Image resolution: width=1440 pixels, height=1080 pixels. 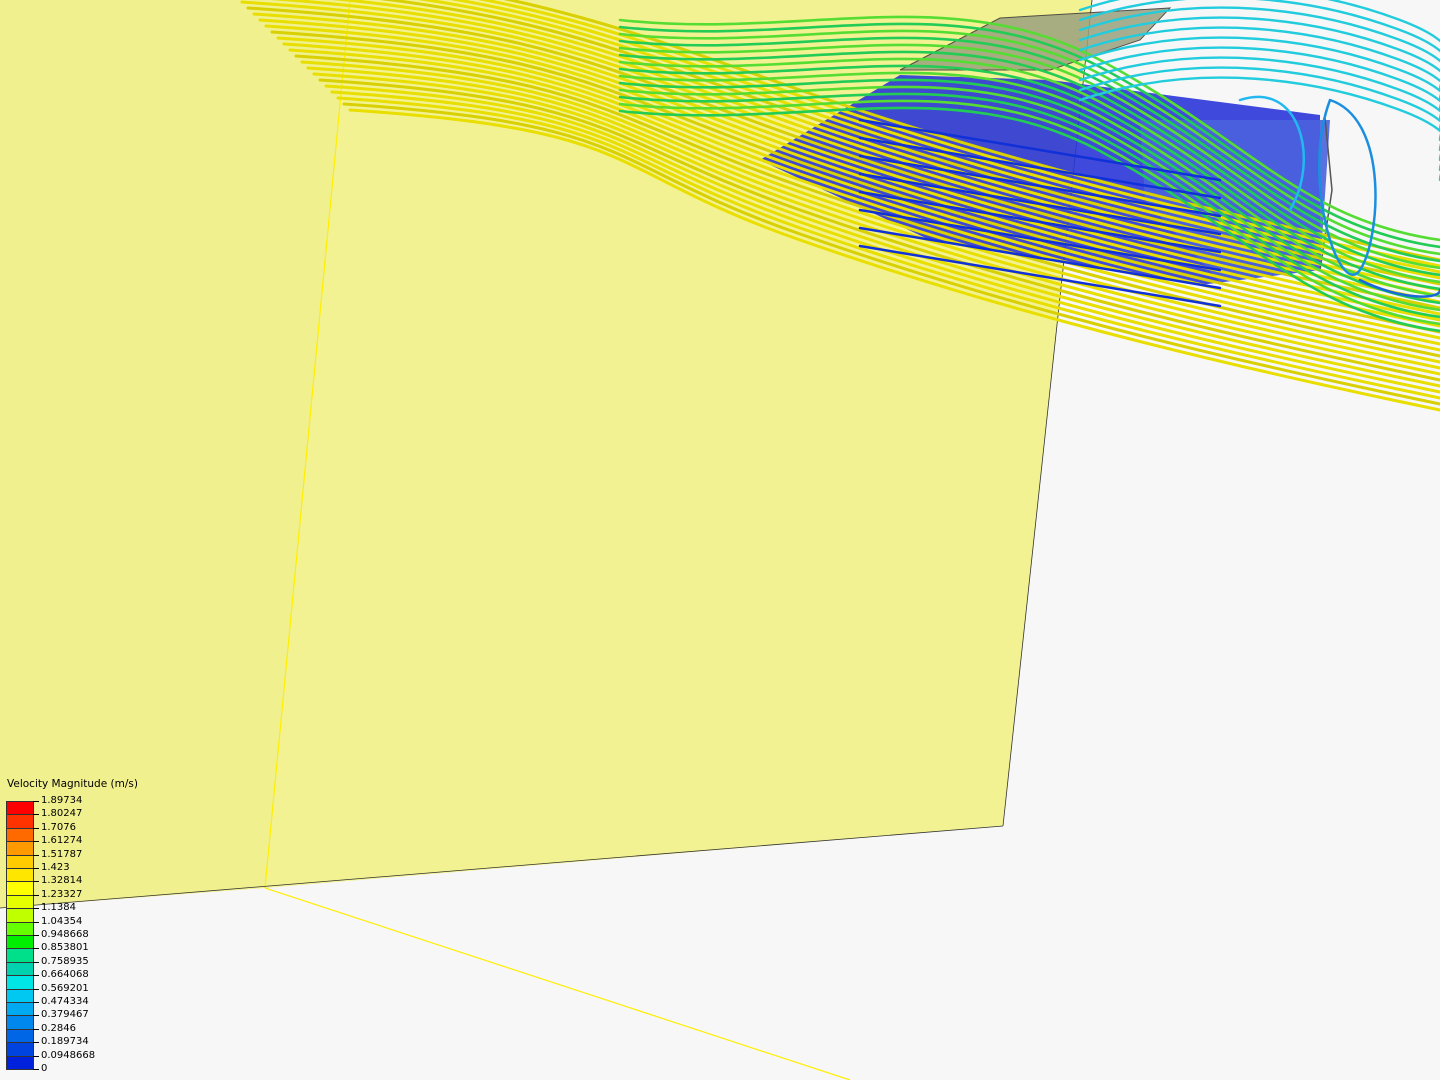 What do you see at coordinates (62, 894) in the screenshot?
I see `legend-tick-label: 1.23327` at bounding box center [62, 894].